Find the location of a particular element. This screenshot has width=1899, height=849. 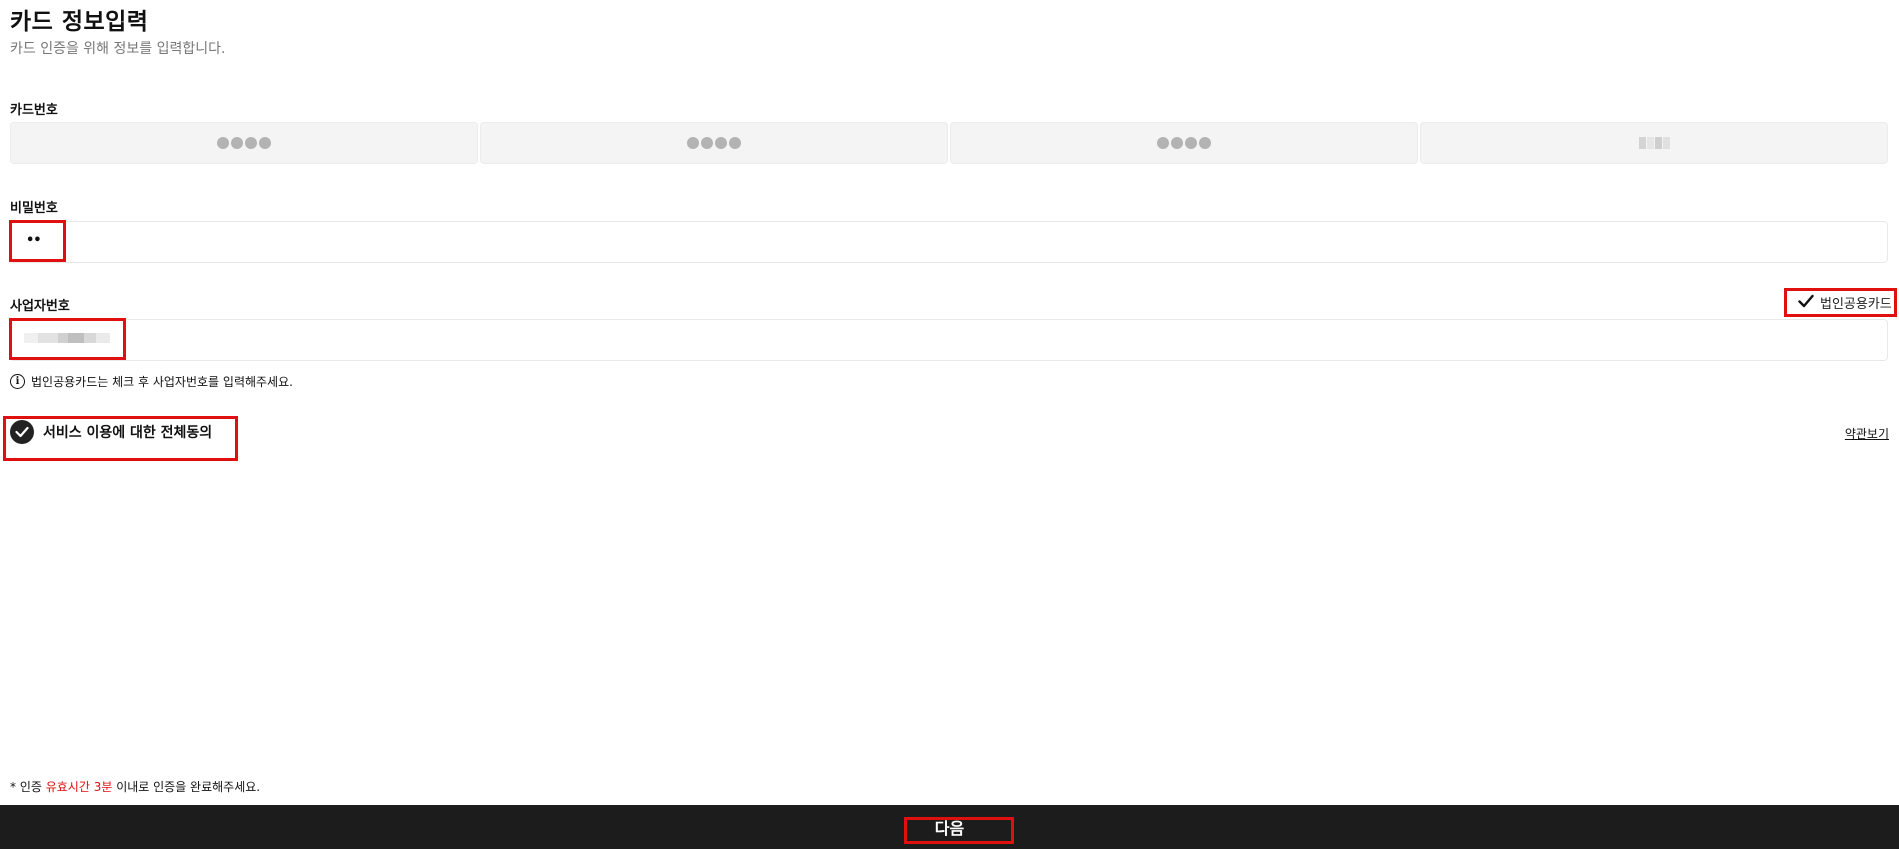

business-number-input is located at coordinates (949, 340).